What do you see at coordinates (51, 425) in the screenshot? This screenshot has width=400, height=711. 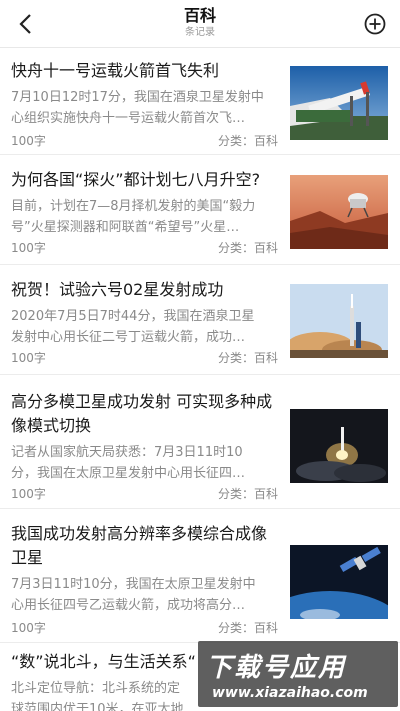 I see `item-title-line: 像模式切换` at bounding box center [51, 425].